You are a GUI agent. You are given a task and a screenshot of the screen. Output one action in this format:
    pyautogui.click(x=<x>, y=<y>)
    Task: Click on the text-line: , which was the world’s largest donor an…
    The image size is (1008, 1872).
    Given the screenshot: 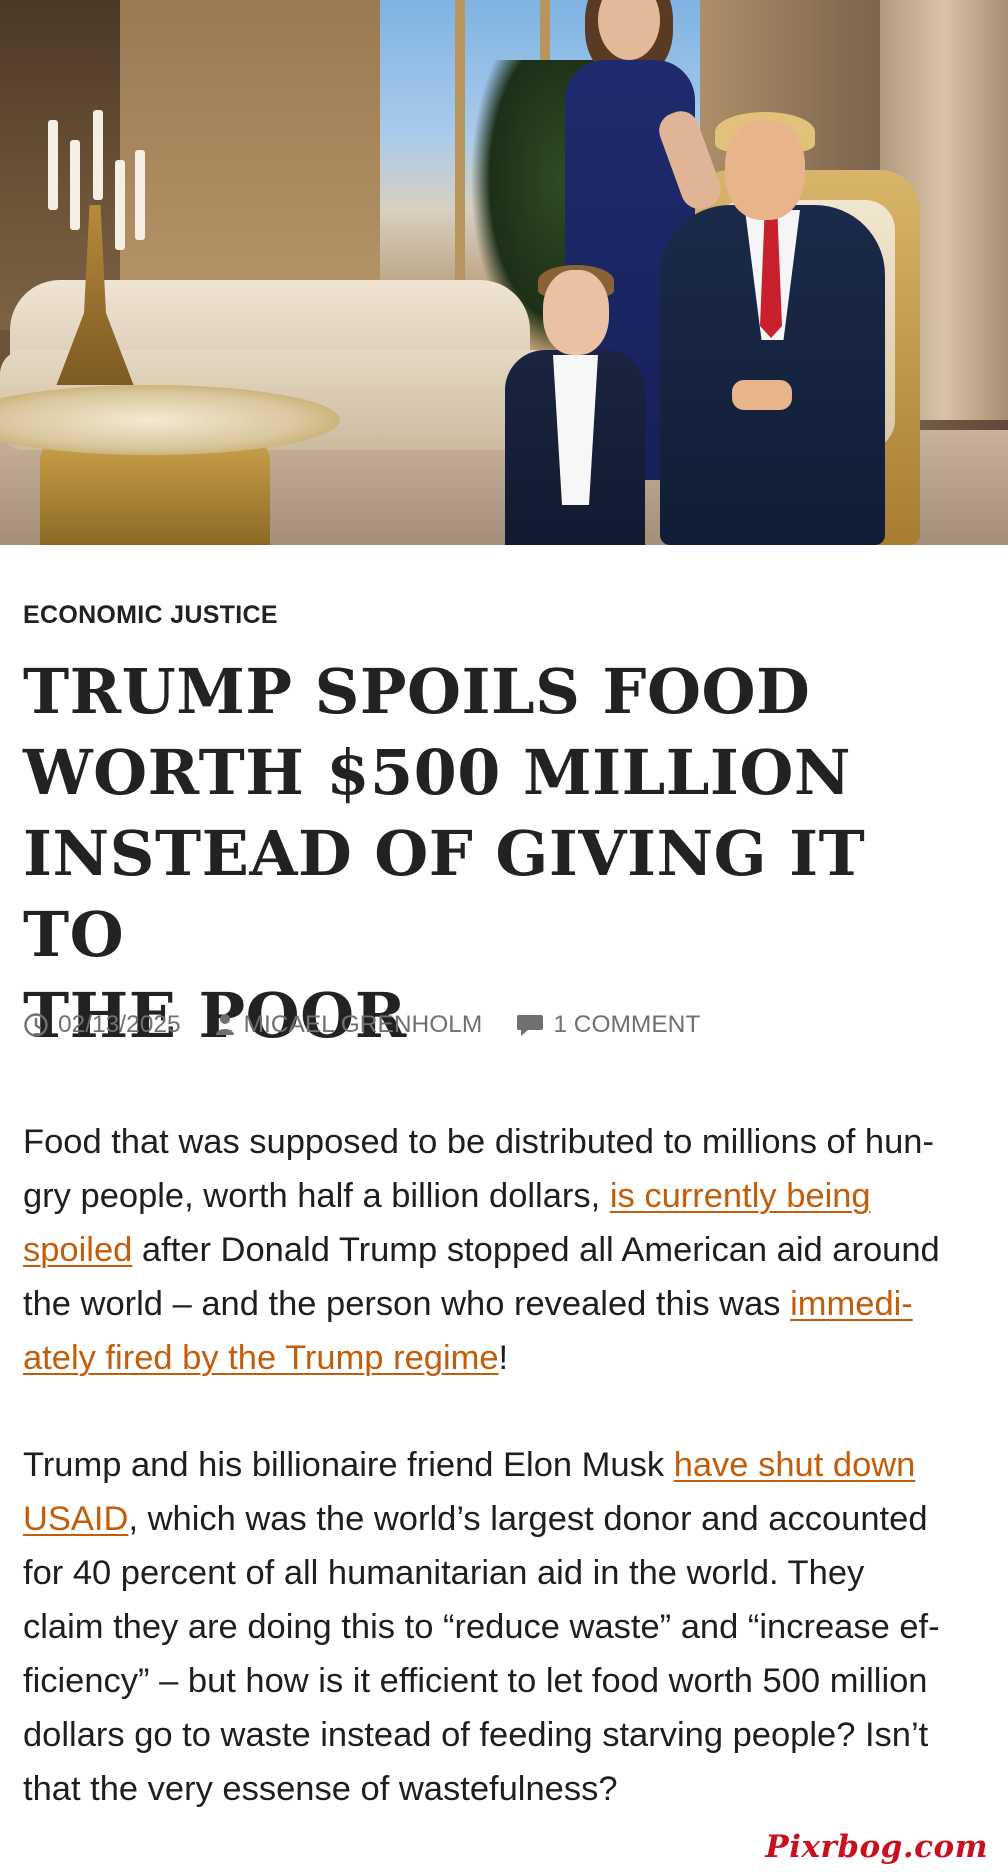 What is the action you would take?
    pyautogui.click(x=528, y=1519)
    